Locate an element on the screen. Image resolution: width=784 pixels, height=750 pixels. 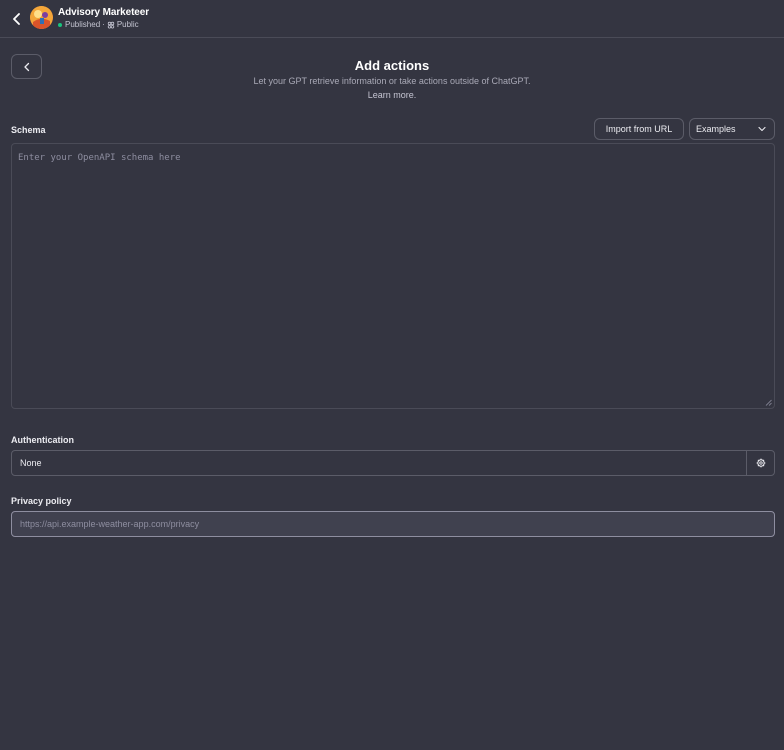
status-text: Published is located at coordinates (83, 24).